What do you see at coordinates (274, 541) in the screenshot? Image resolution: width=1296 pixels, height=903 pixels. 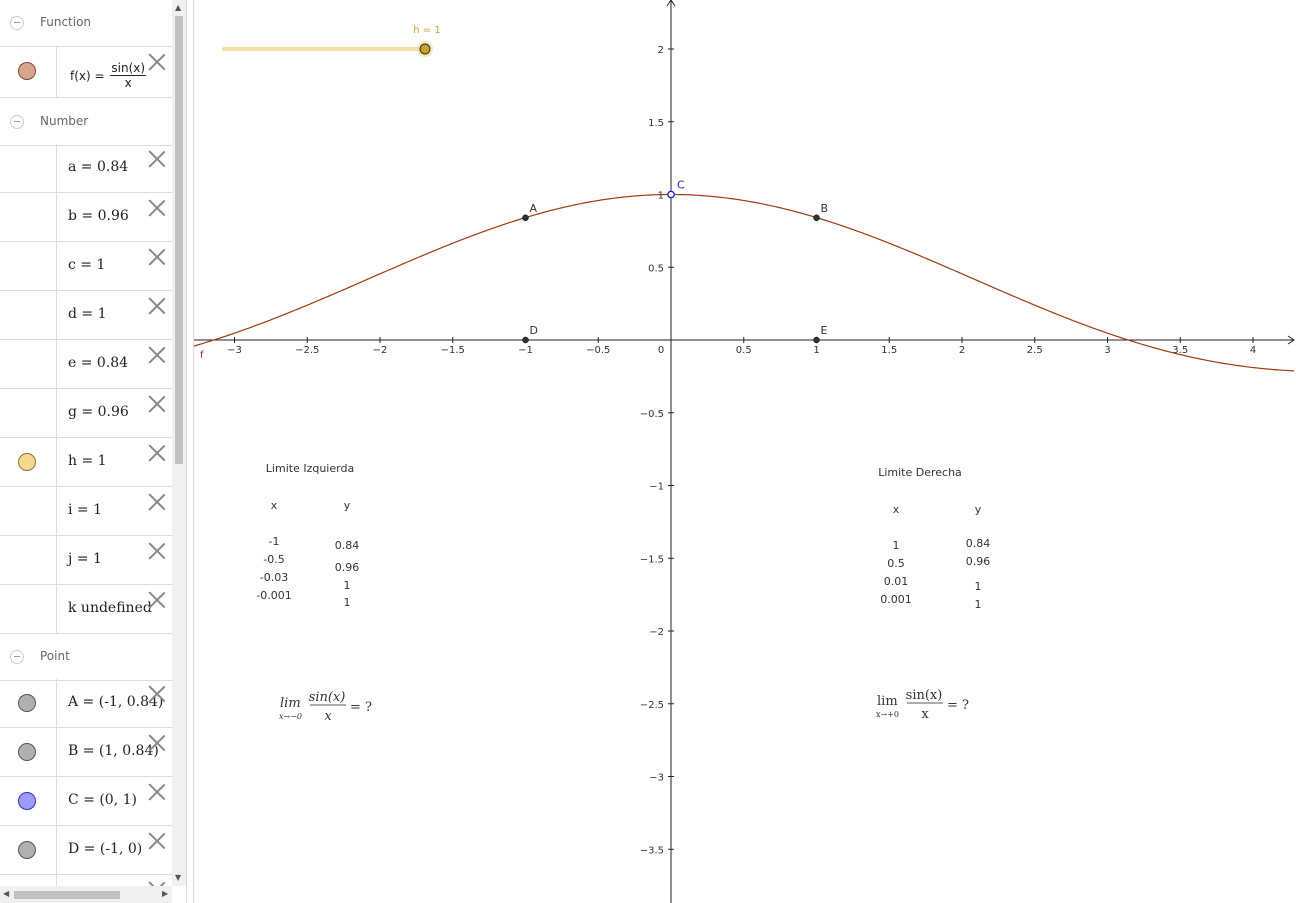 I see `left-table-x-value: -1` at bounding box center [274, 541].